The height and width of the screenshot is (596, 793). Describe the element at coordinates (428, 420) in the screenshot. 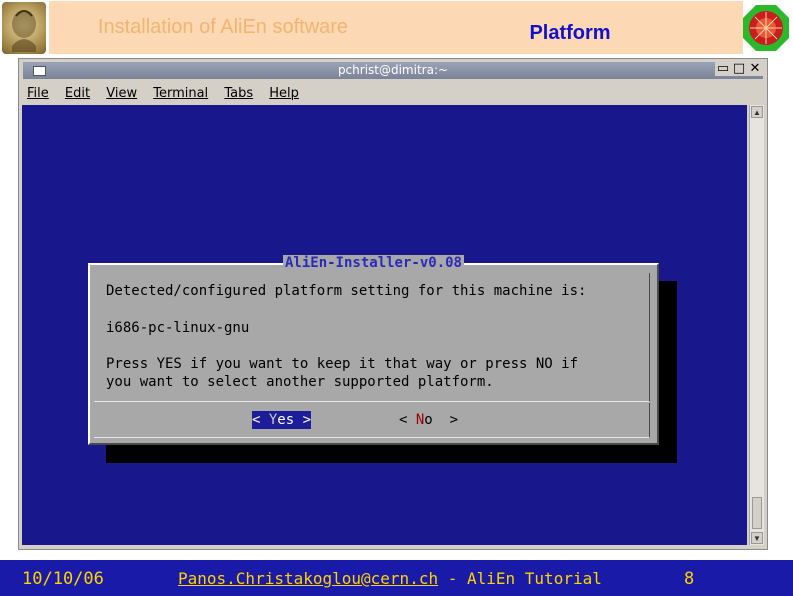

I see `no-button: < No >` at that location.